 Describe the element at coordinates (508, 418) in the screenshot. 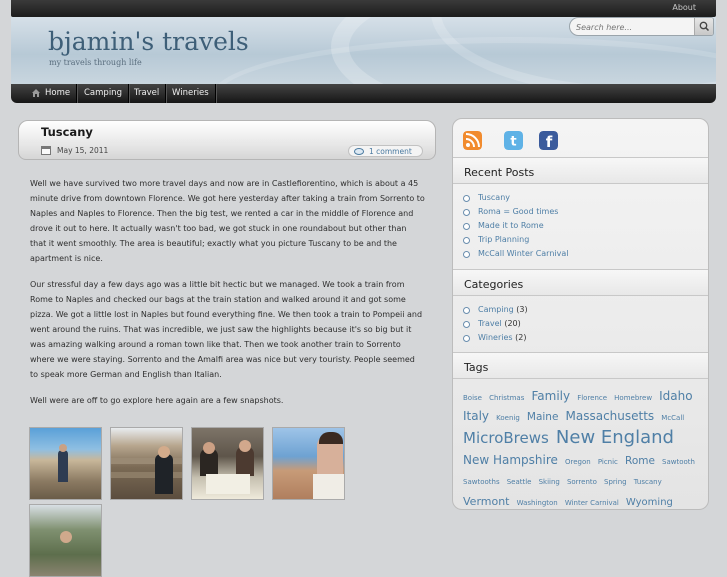

I see `tag-link: Koenig` at that location.